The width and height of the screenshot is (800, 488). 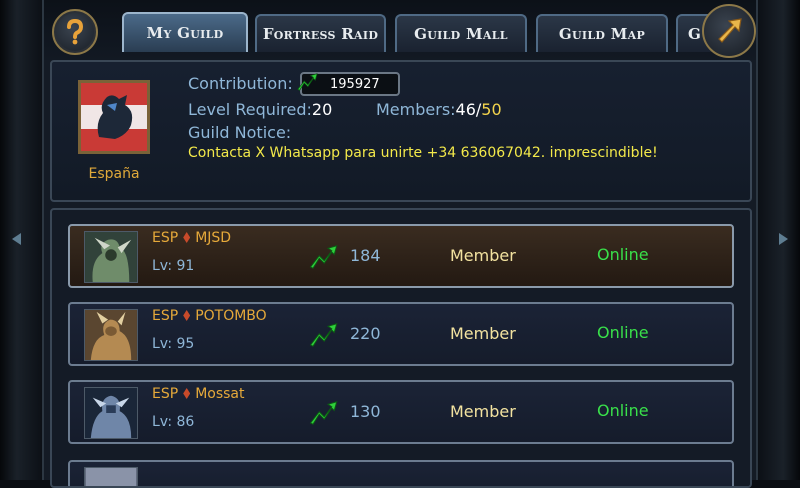 I want to click on guild-crest, so click(x=114, y=117).